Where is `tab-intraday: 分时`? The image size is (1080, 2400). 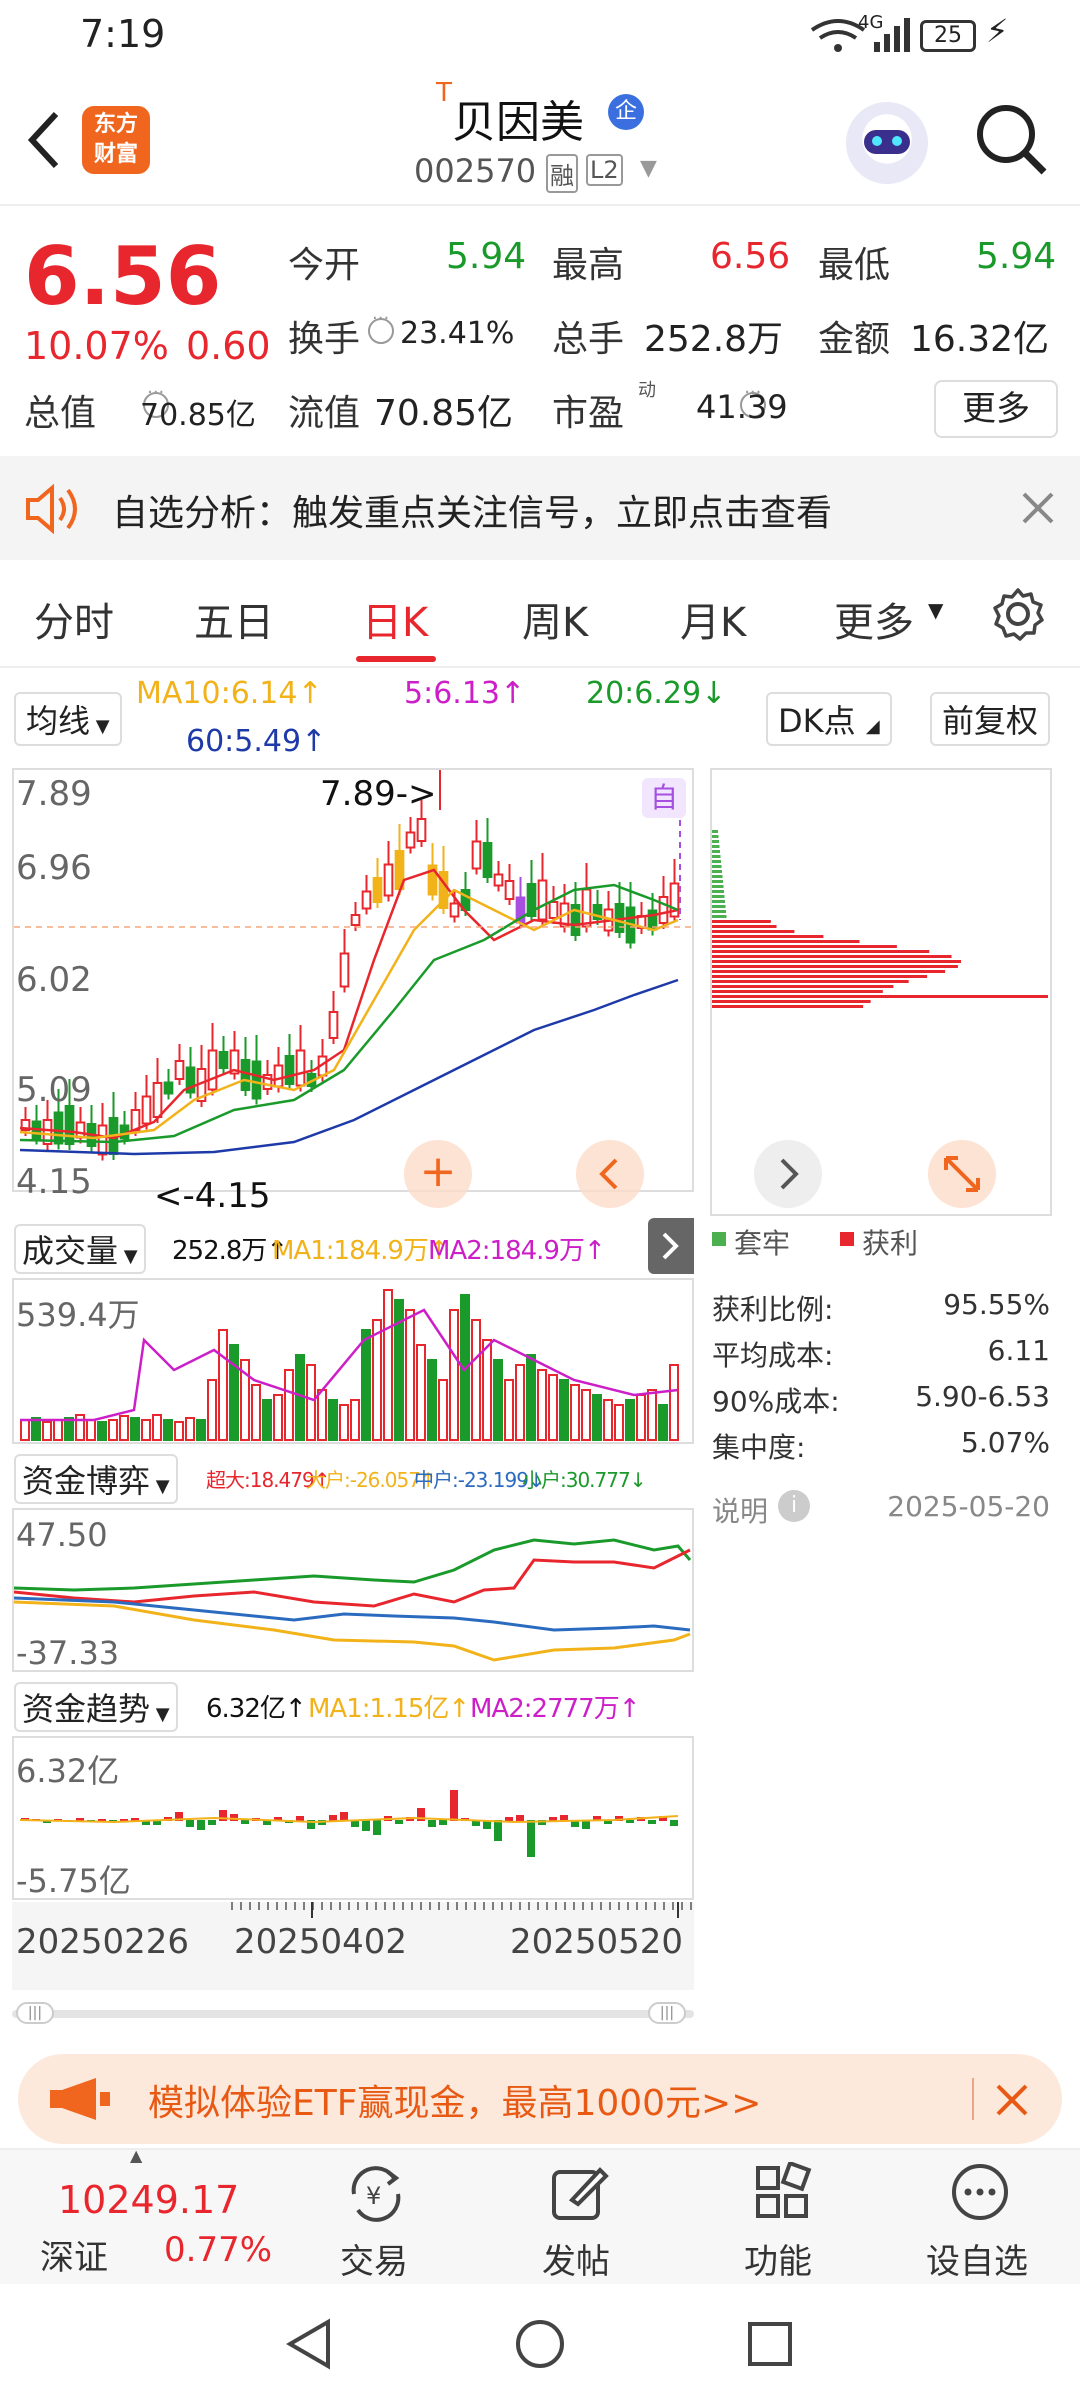 tab-intraday: 分时 is located at coordinates (74, 619).